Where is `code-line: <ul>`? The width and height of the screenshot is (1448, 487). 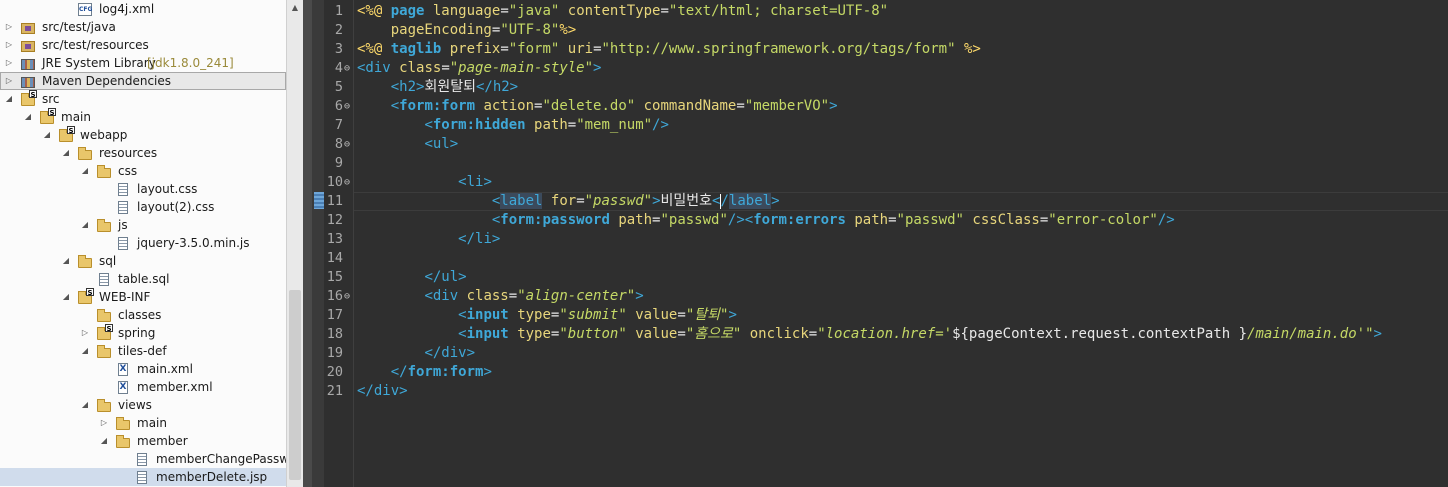
code-line: <ul> is located at coordinates (407, 144).